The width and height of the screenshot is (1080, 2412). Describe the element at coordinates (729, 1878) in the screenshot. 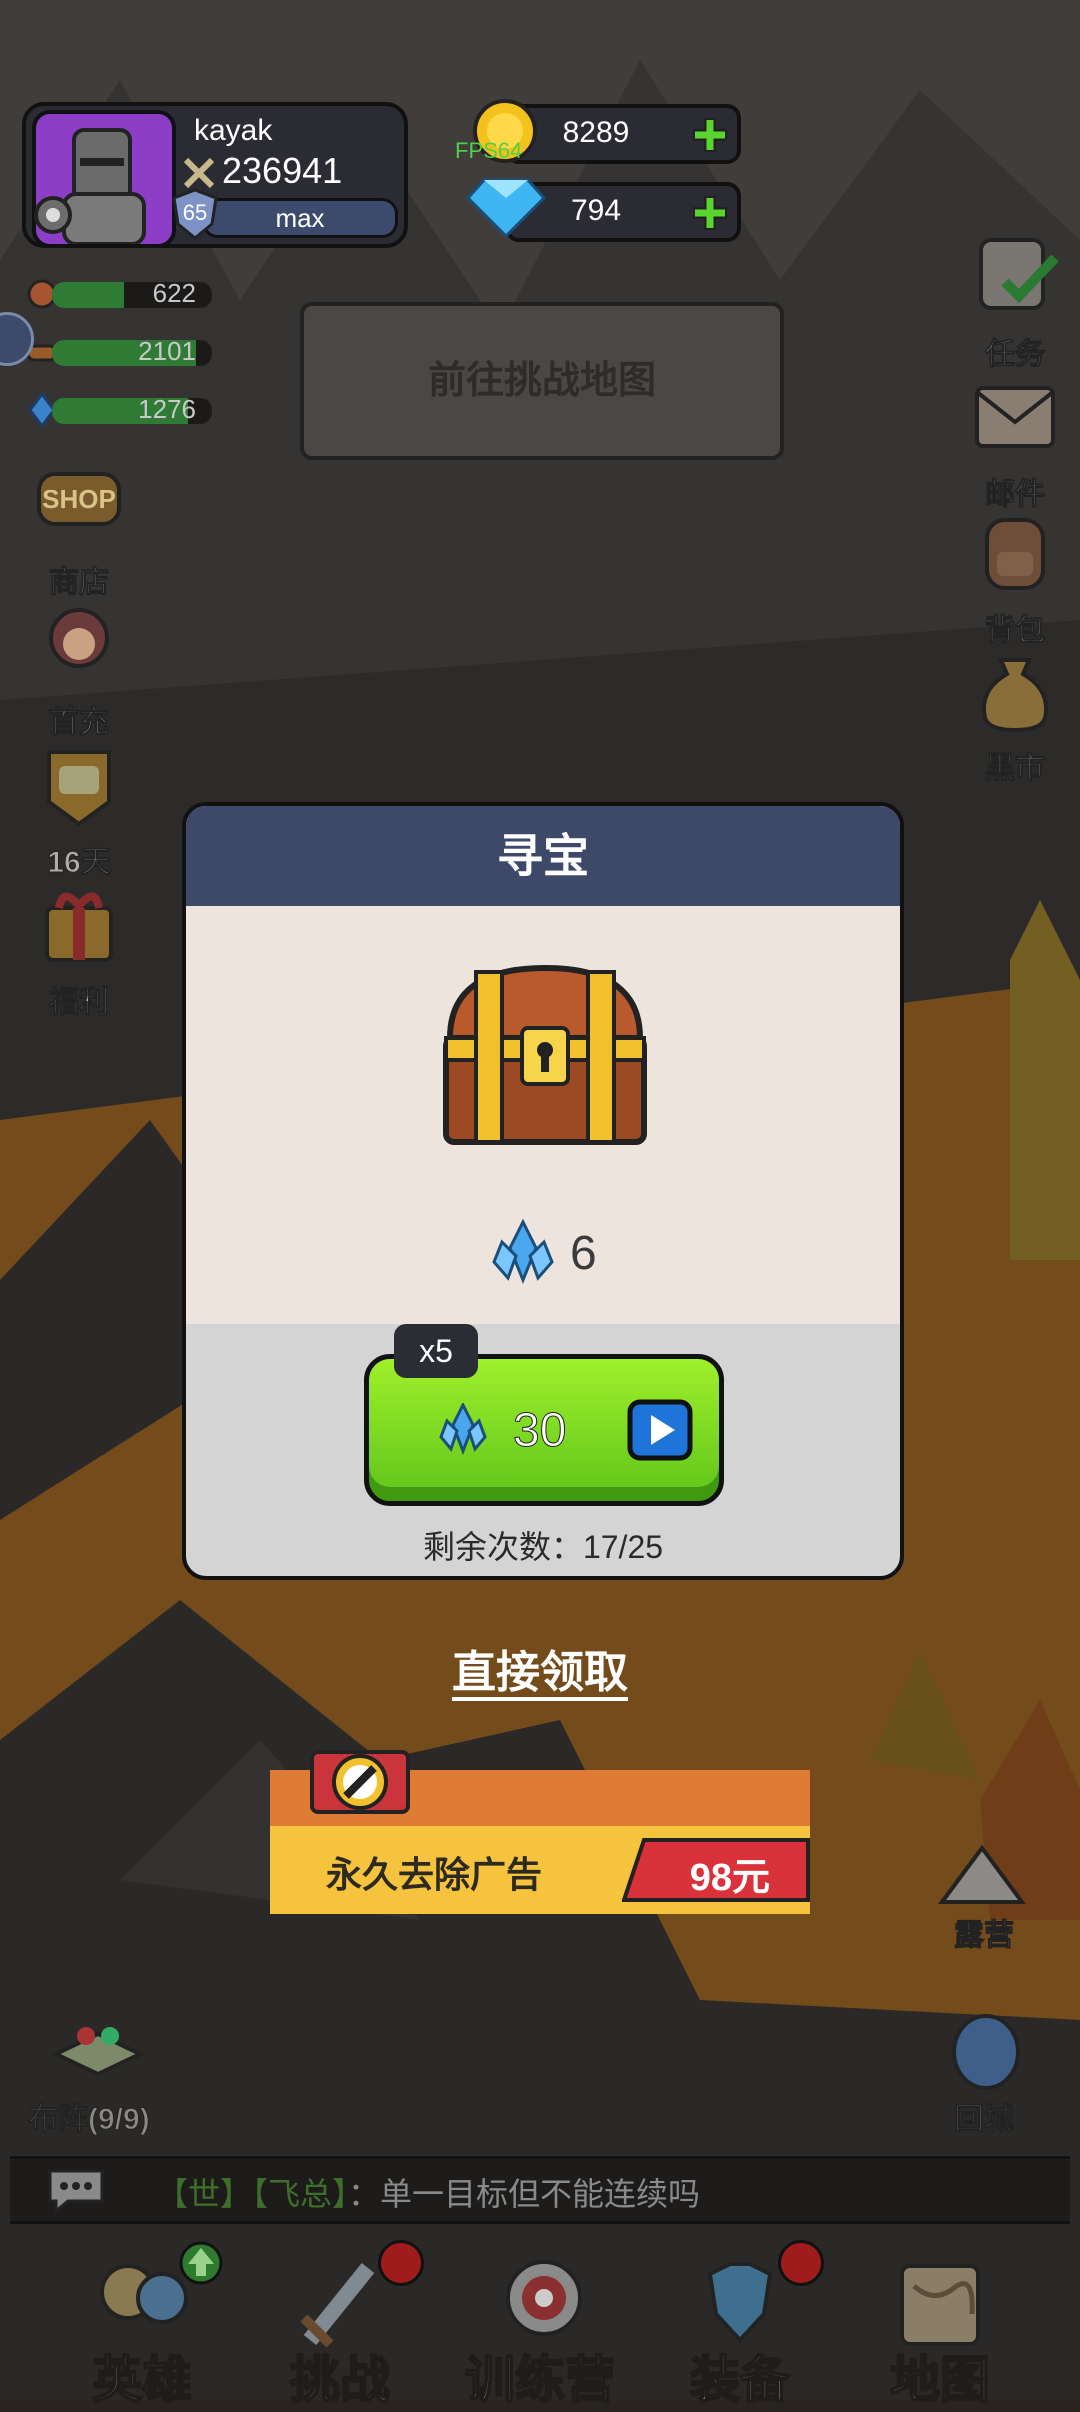

I see `remove-ads-price: 98元` at that location.